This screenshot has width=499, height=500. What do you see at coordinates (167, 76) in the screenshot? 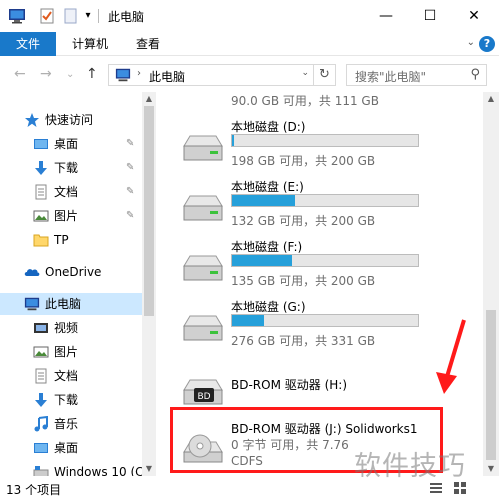
I see `breadcrumb: 此电脑` at bounding box center [167, 76].